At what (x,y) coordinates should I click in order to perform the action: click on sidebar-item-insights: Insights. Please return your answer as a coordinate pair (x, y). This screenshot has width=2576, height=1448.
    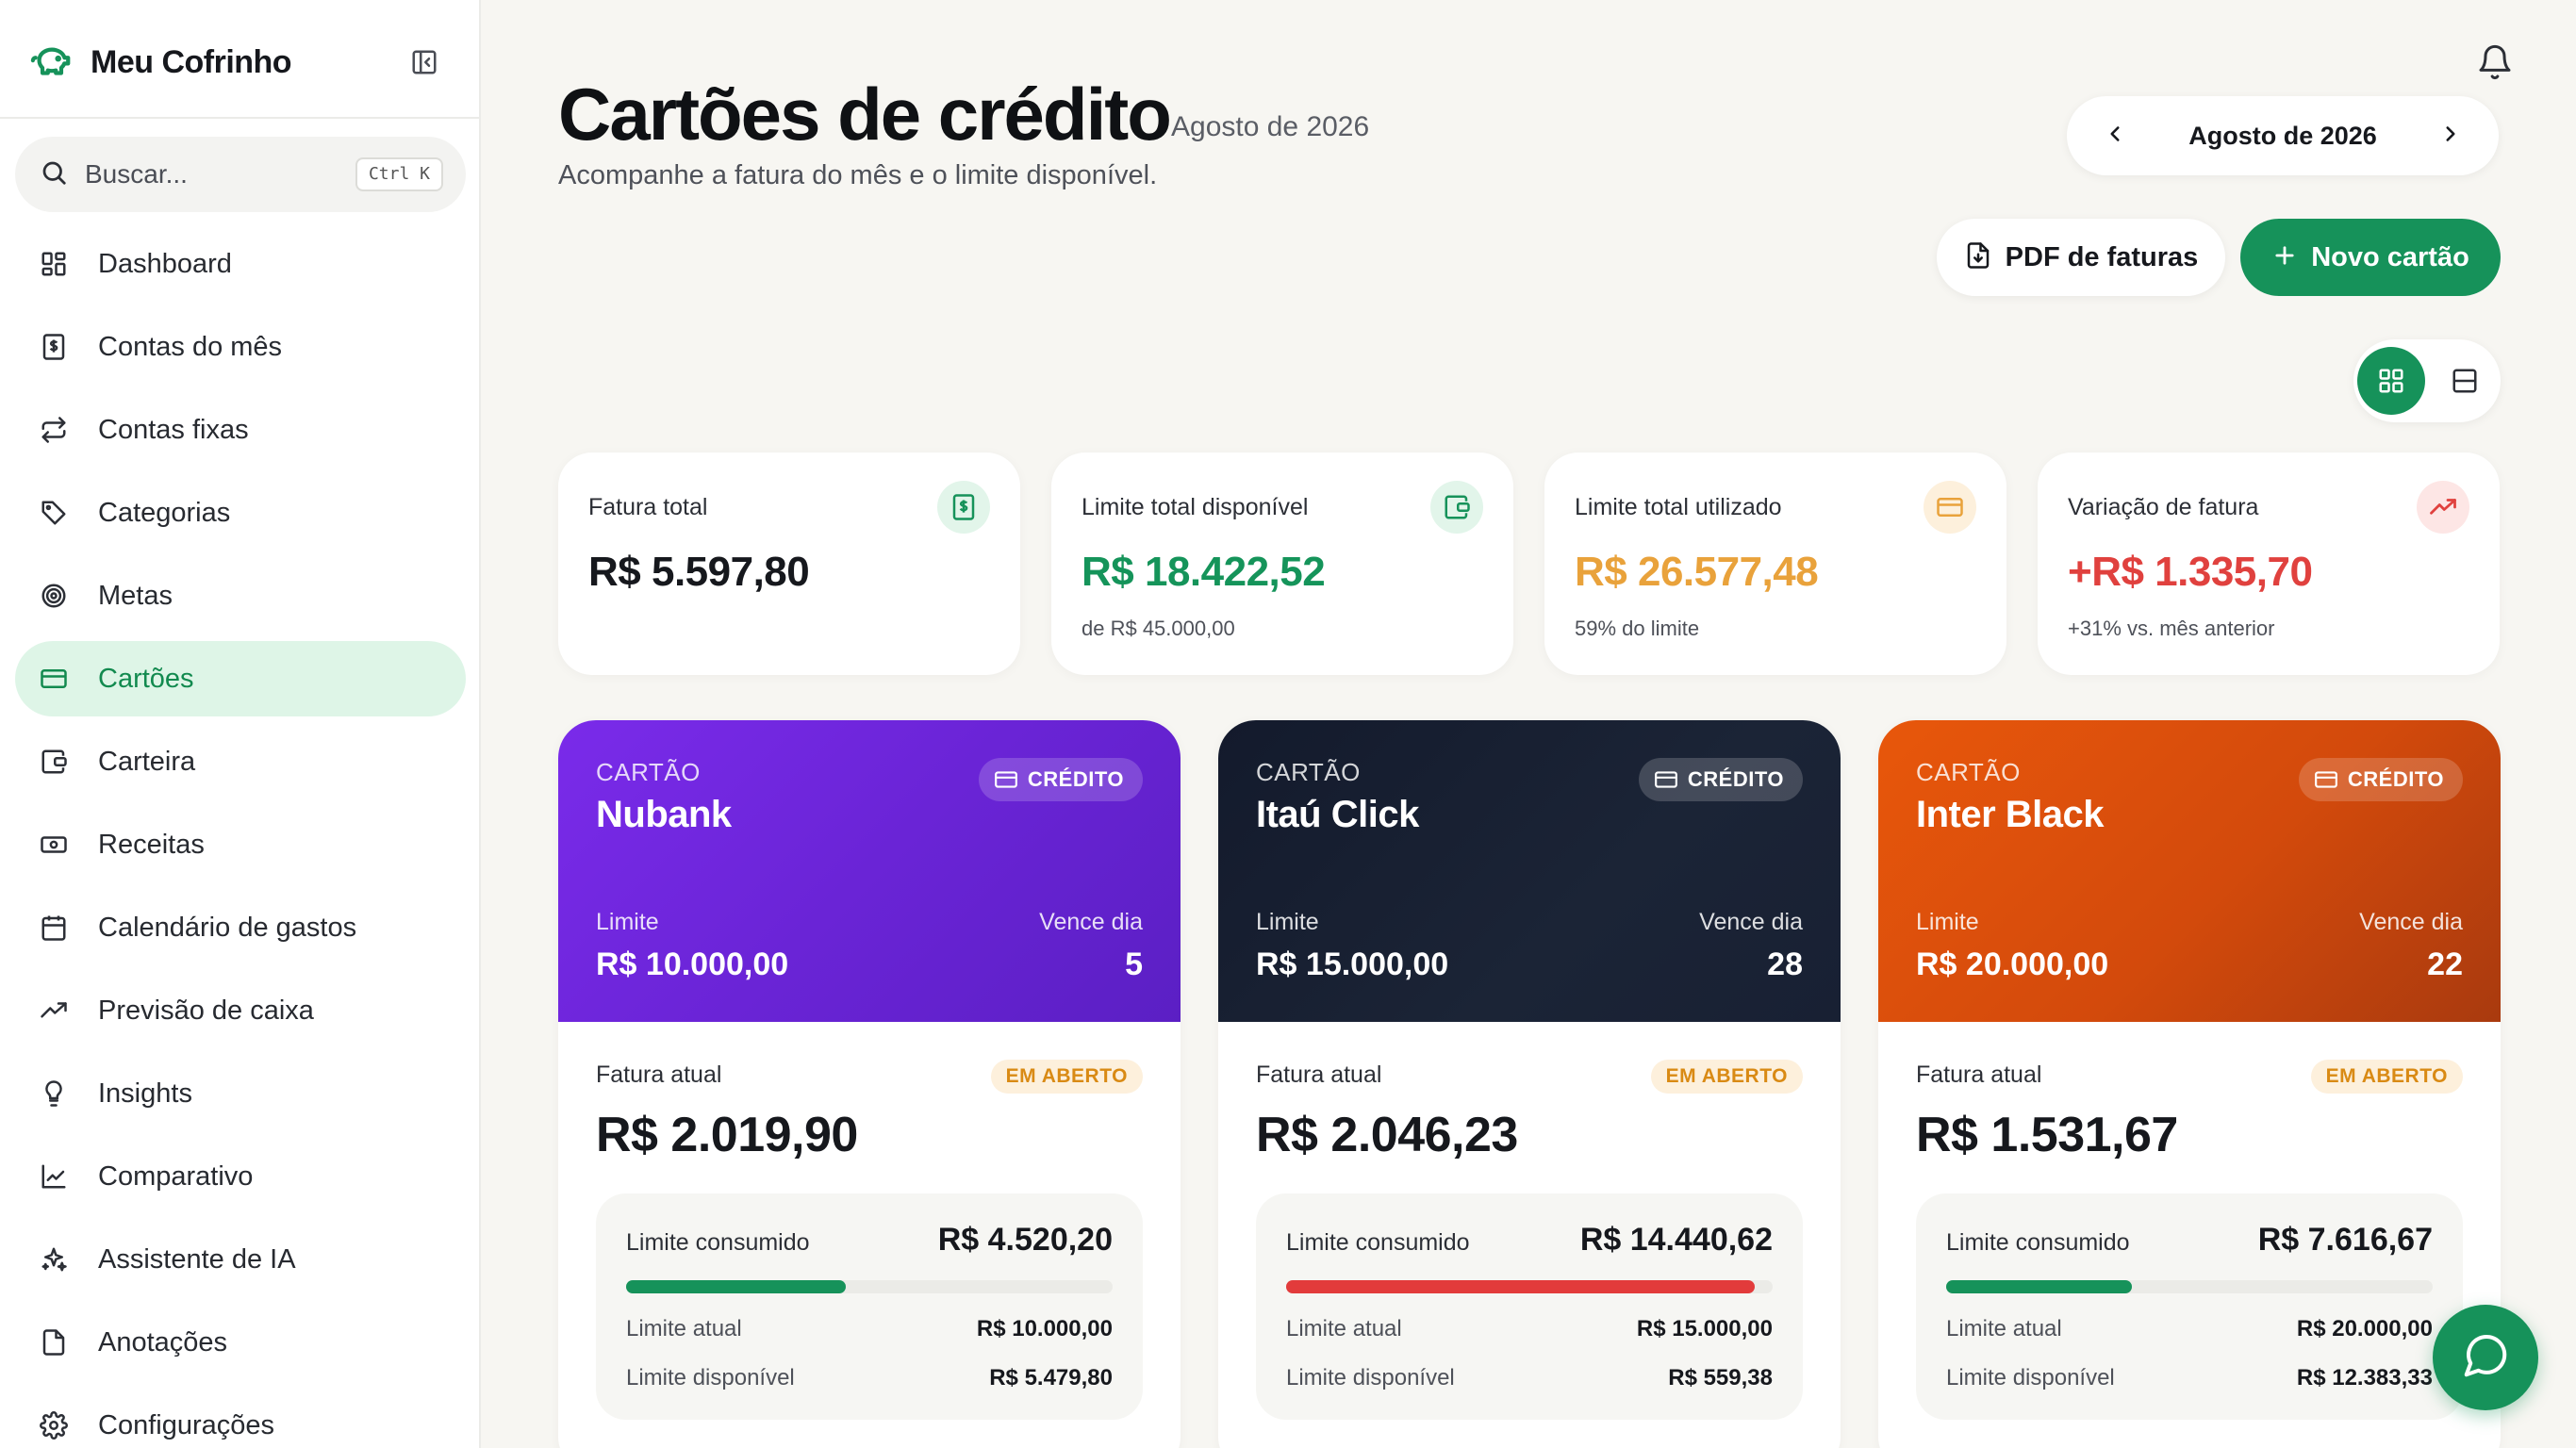
    Looking at the image, I should click on (240, 1093).